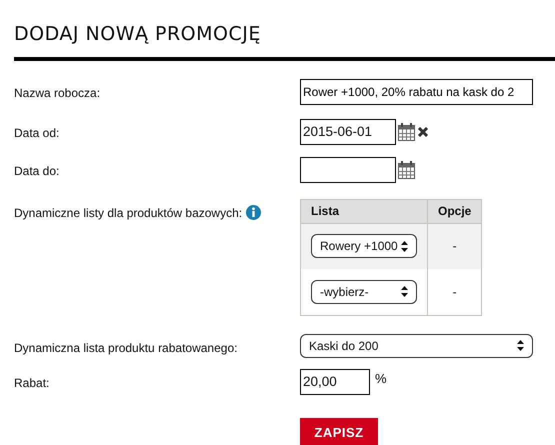 The image size is (555, 445). I want to click on date-field, so click(348, 169).